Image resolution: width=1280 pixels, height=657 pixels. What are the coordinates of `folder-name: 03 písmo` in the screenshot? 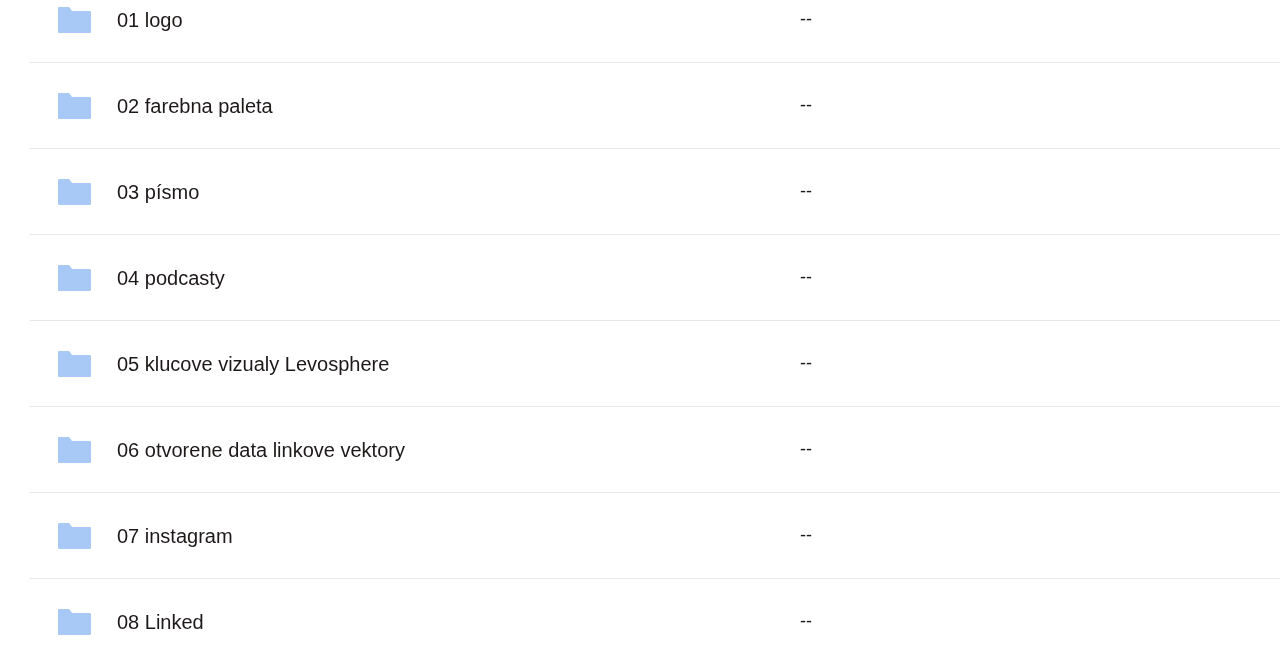 It's located at (458, 191).